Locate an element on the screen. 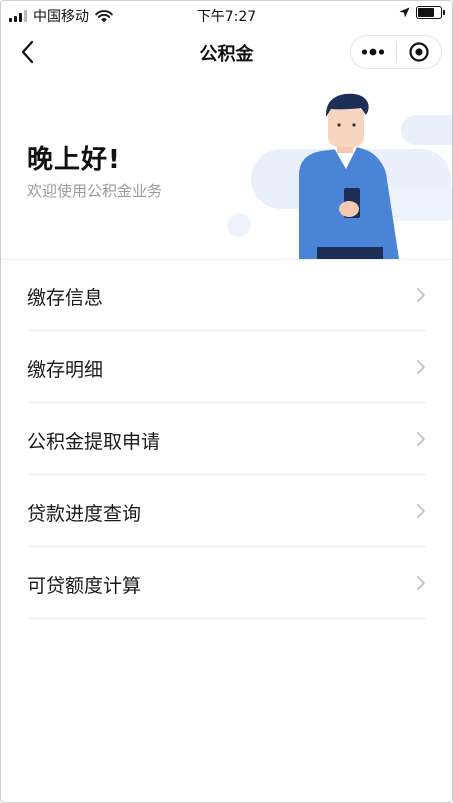 This screenshot has height=803, width=453. status-bar: 中国移动 下午7:27 is located at coordinates (226, 15).